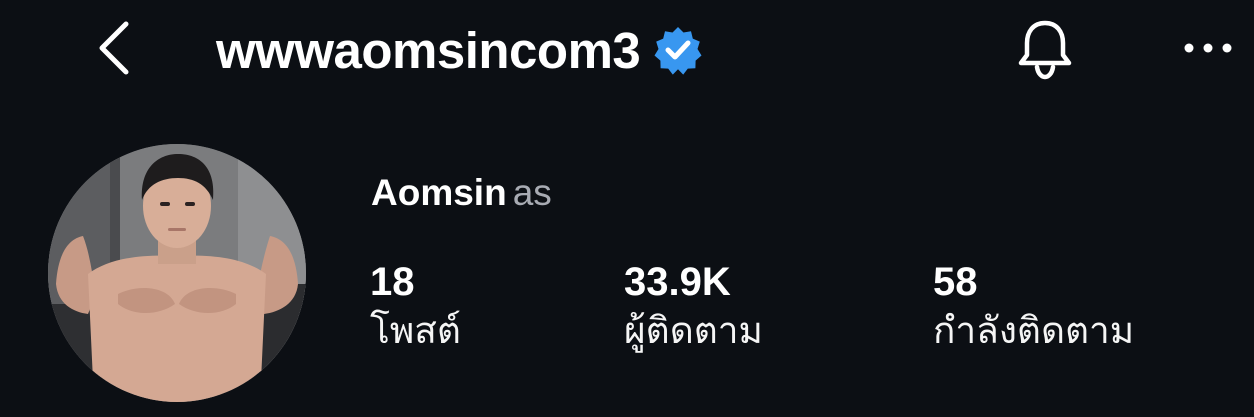 Image resolution: width=1254 pixels, height=417 pixels. I want to click on more-horizontal-icon, so click(1208, 48).